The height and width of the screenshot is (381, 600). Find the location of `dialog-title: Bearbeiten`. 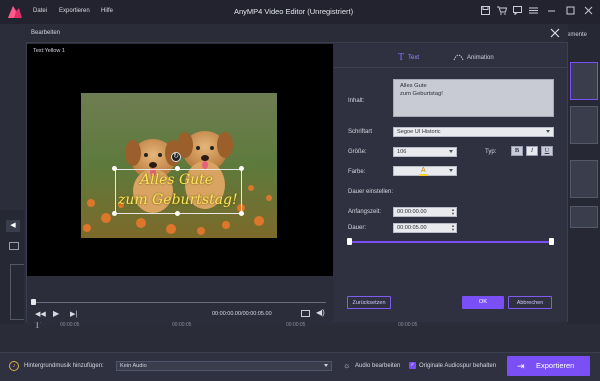

dialog-title: Bearbeiten is located at coordinates (46, 33).